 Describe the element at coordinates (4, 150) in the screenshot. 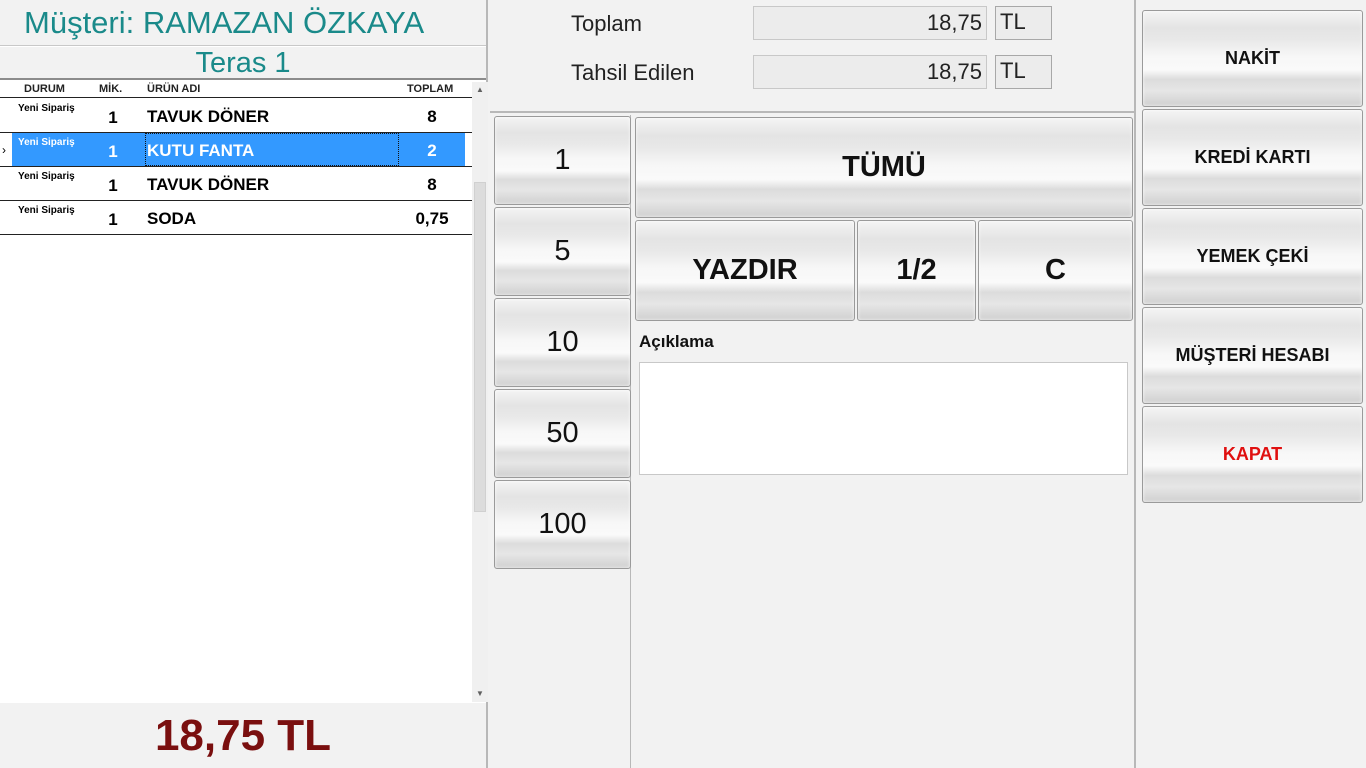

I see `row-selector-arrow-icon: ›` at that location.